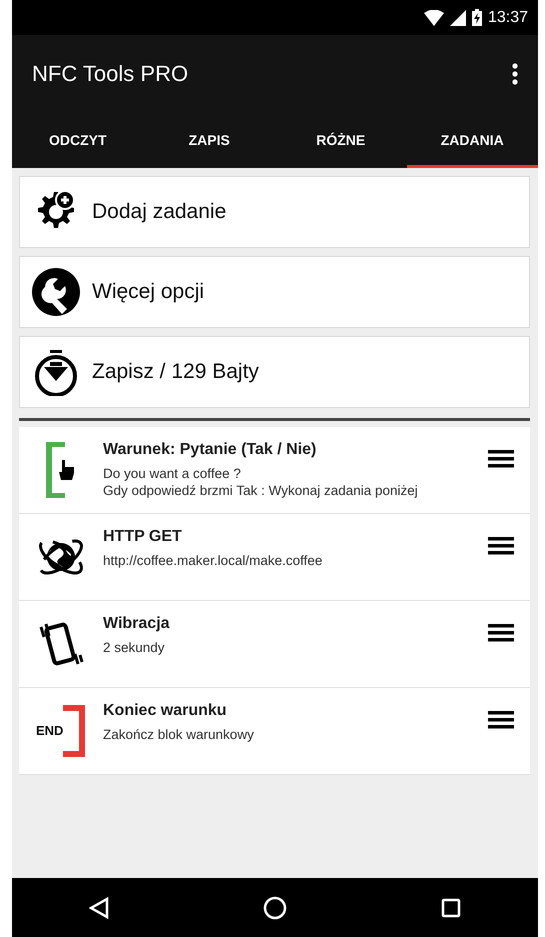 This screenshot has height=937, width=545. I want to click on overflow-menu-icon, so click(515, 73).